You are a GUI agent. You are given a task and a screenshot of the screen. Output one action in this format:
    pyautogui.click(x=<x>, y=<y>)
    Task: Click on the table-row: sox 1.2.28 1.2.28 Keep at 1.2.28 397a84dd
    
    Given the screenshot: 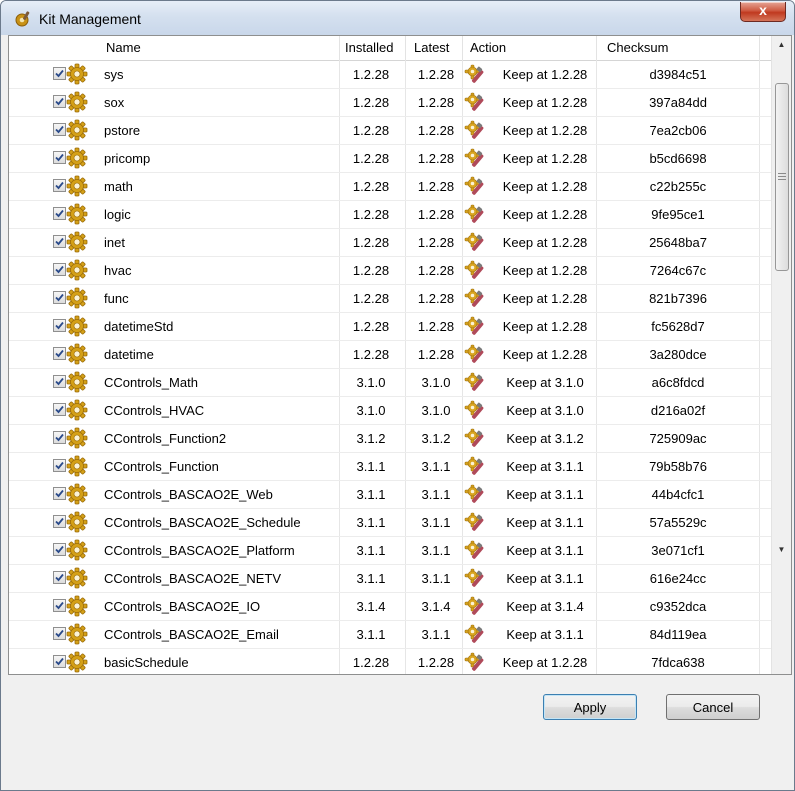 What is the action you would take?
    pyautogui.click(x=390, y=103)
    